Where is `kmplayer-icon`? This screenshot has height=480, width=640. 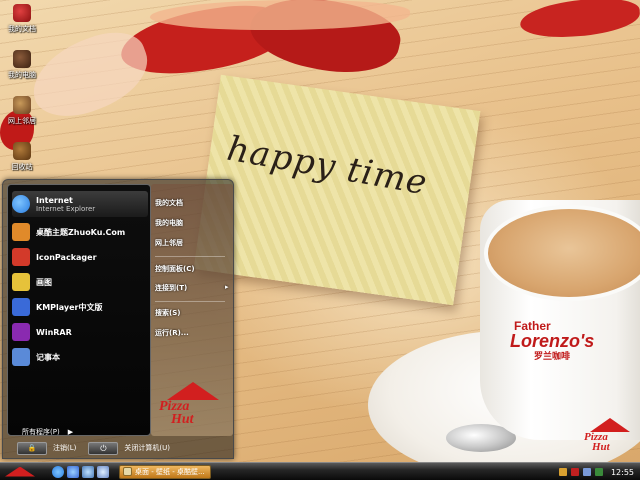 kmplayer-icon is located at coordinates (21, 307).